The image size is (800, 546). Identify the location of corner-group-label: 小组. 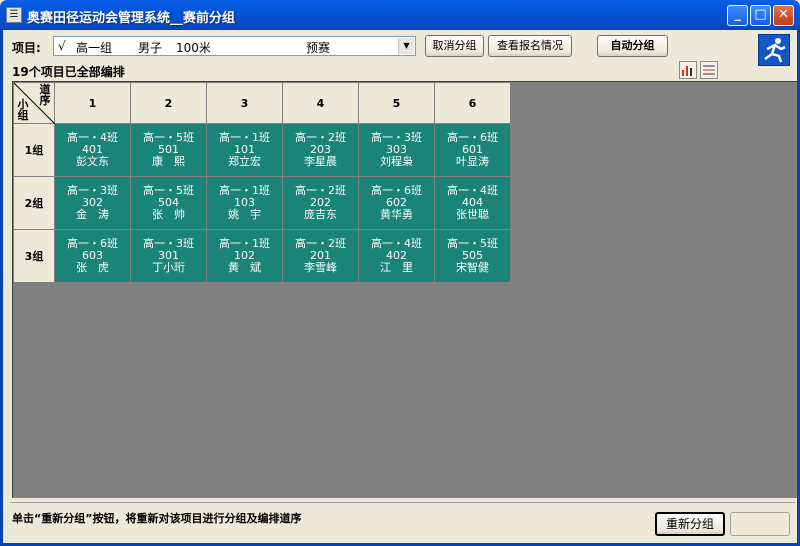
(23, 110).